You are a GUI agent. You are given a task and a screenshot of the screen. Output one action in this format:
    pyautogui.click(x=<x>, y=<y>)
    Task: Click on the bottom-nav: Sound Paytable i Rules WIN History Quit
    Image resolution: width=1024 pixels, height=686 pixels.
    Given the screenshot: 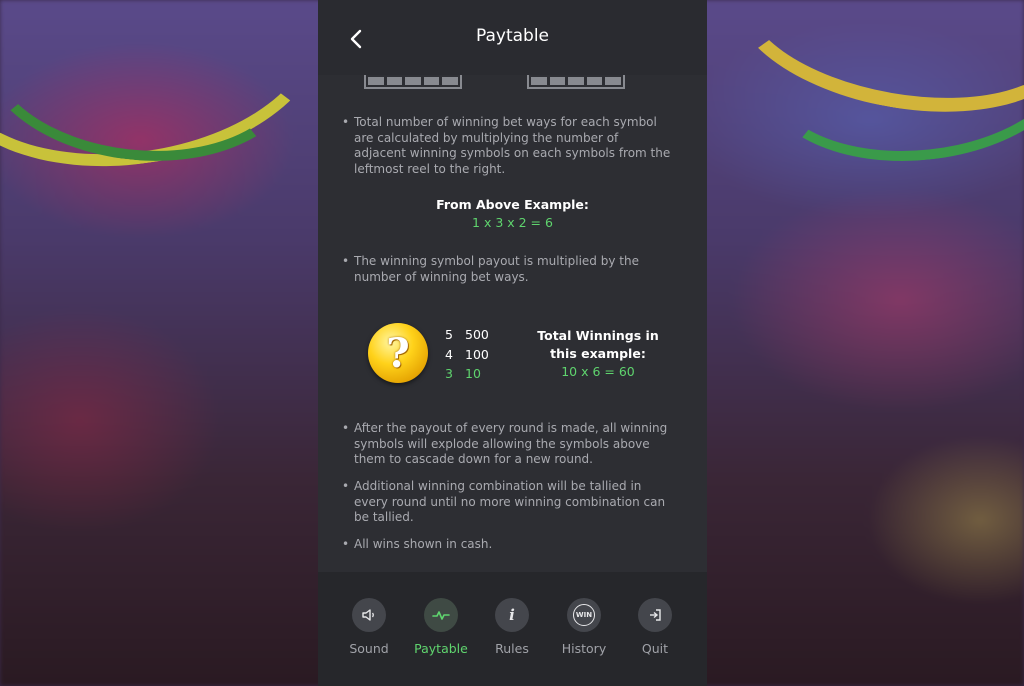 What is the action you would take?
    pyautogui.click(x=512, y=629)
    